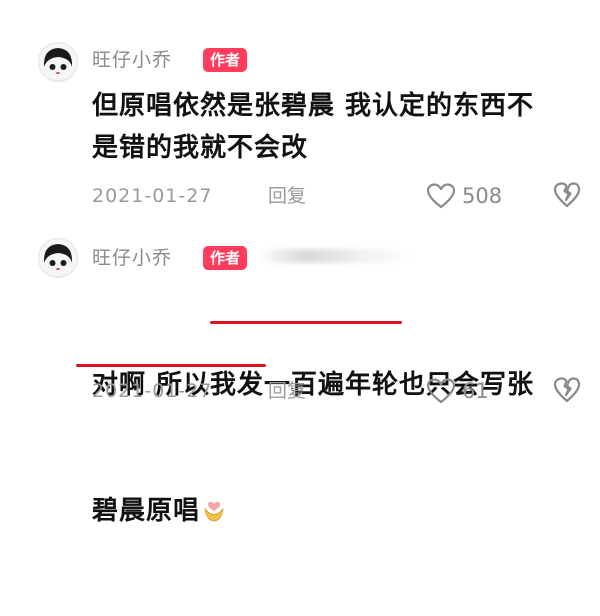  I want to click on like-count: 61, so click(475, 391).